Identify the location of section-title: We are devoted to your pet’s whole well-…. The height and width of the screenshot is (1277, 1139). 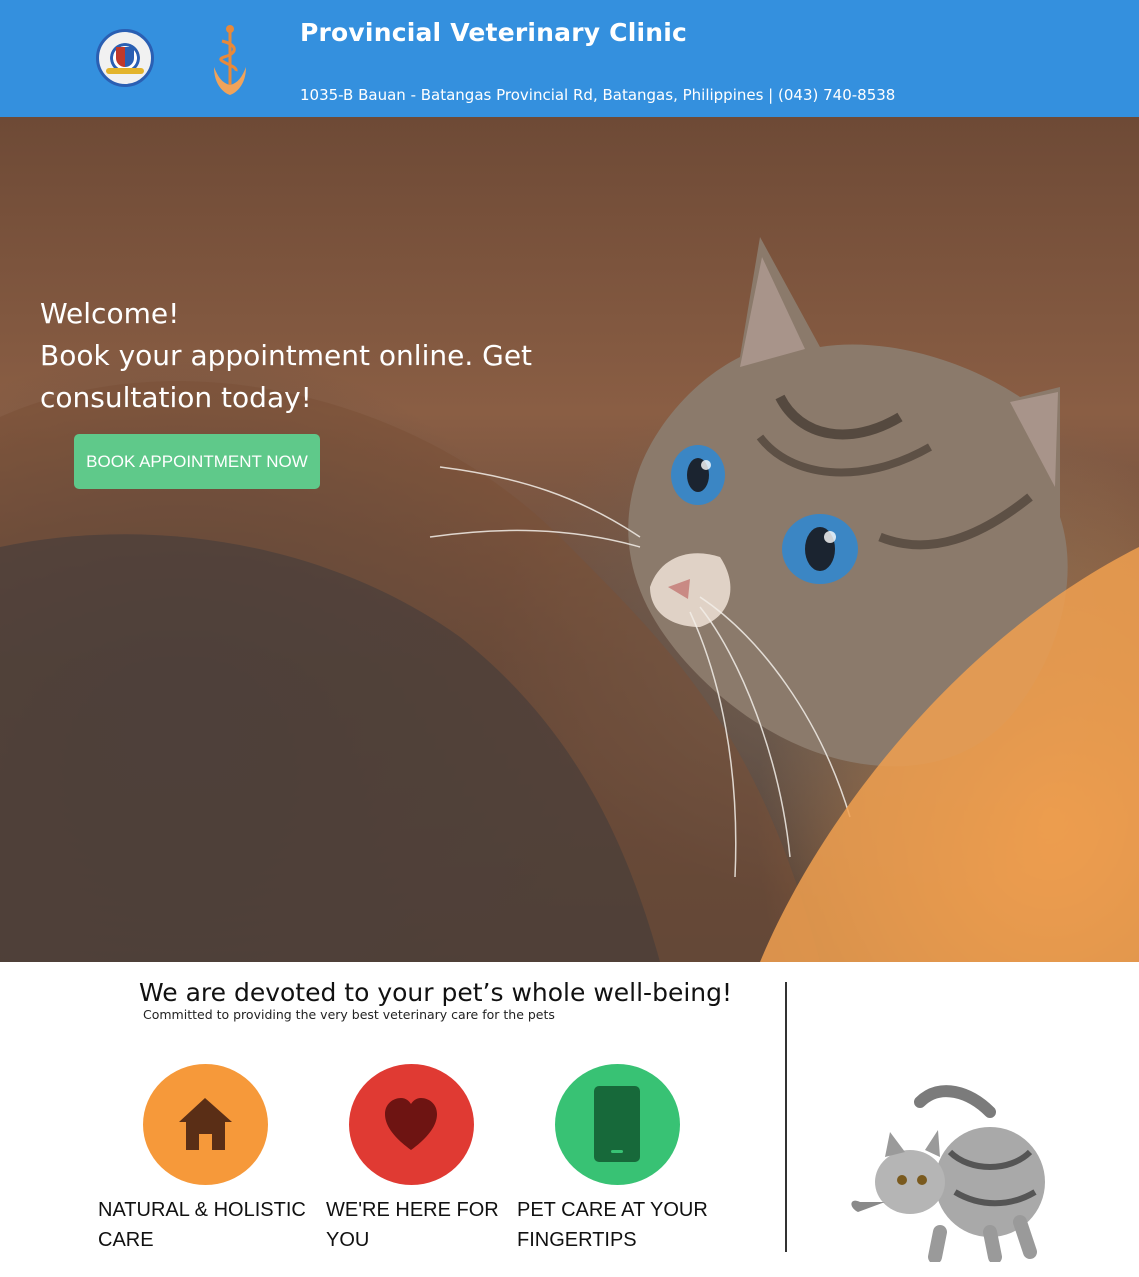
(436, 992).